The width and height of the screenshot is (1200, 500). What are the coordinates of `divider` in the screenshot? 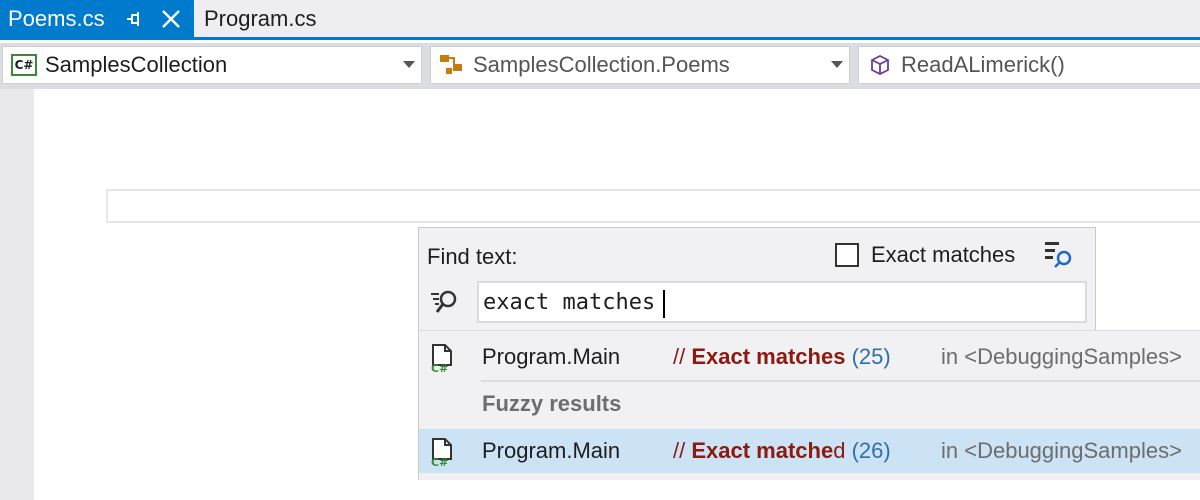 It's located at (840, 381).